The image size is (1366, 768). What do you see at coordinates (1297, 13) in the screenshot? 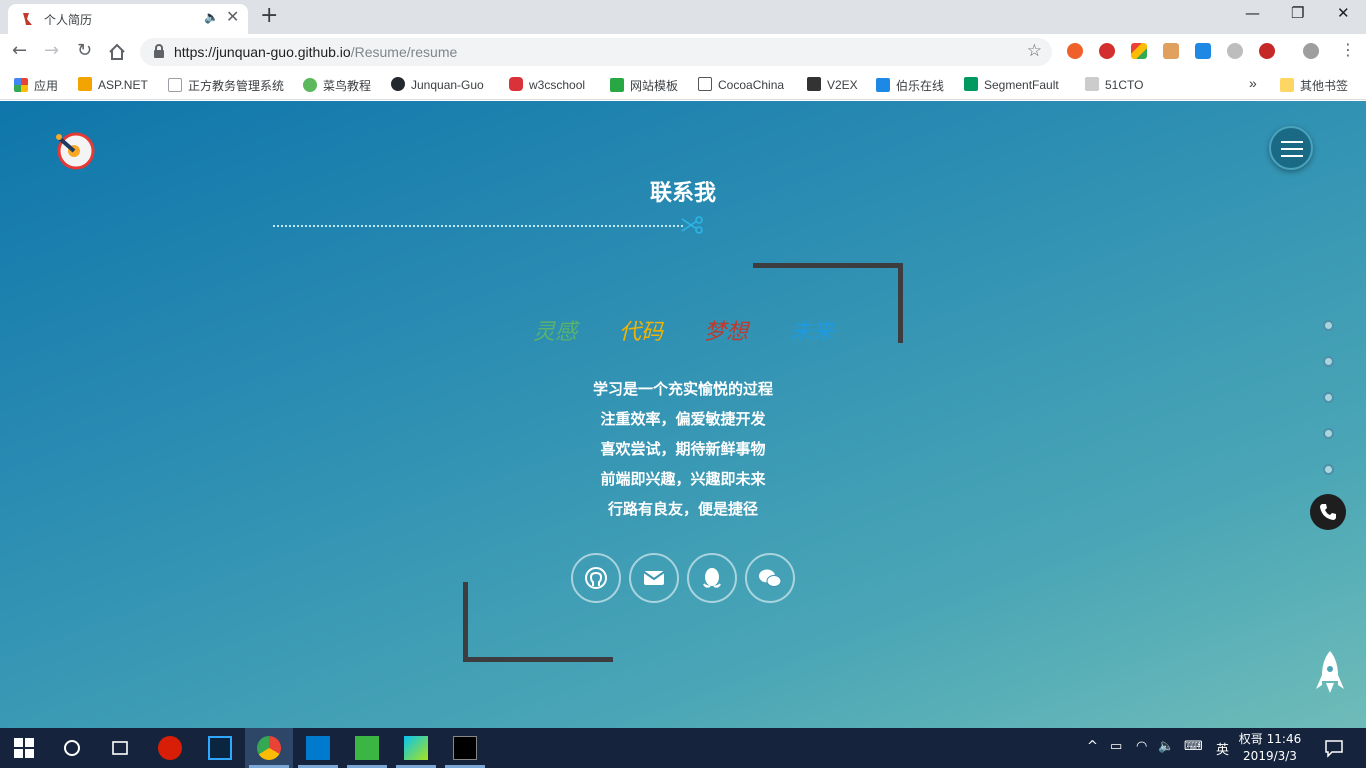
I see `restore-button: ❐` at bounding box center [1297, 13].